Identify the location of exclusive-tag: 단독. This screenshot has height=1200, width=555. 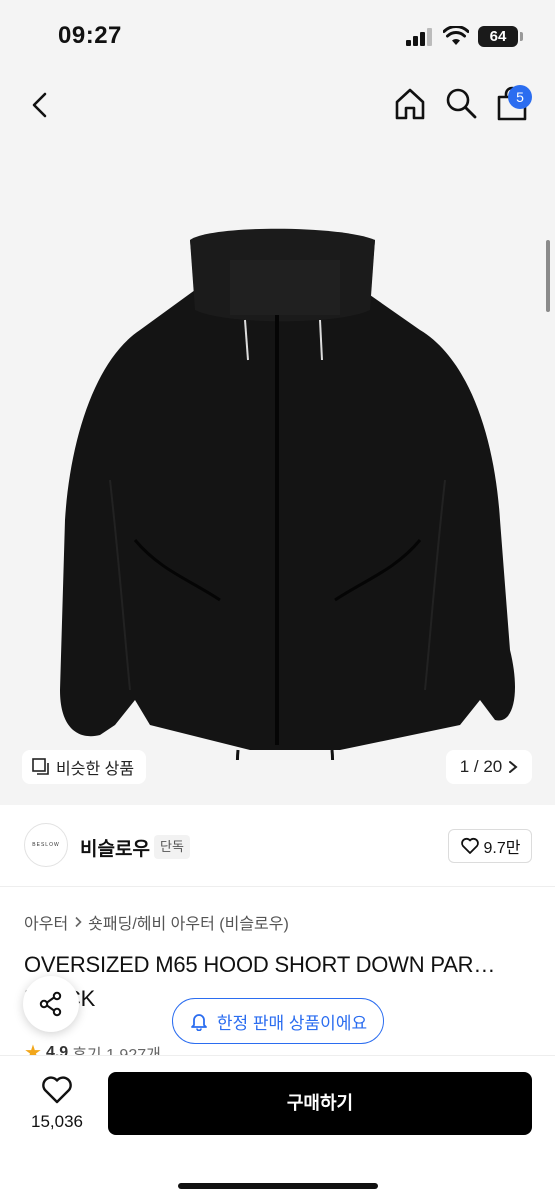
(172, 847).